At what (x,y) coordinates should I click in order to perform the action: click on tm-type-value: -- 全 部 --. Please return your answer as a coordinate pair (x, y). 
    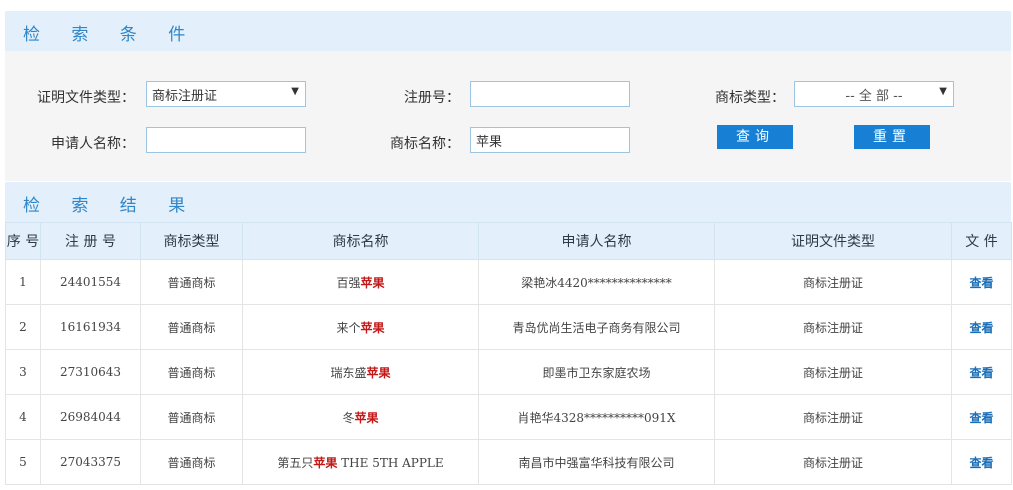
    Looking at the image, I should click on (874, 96).